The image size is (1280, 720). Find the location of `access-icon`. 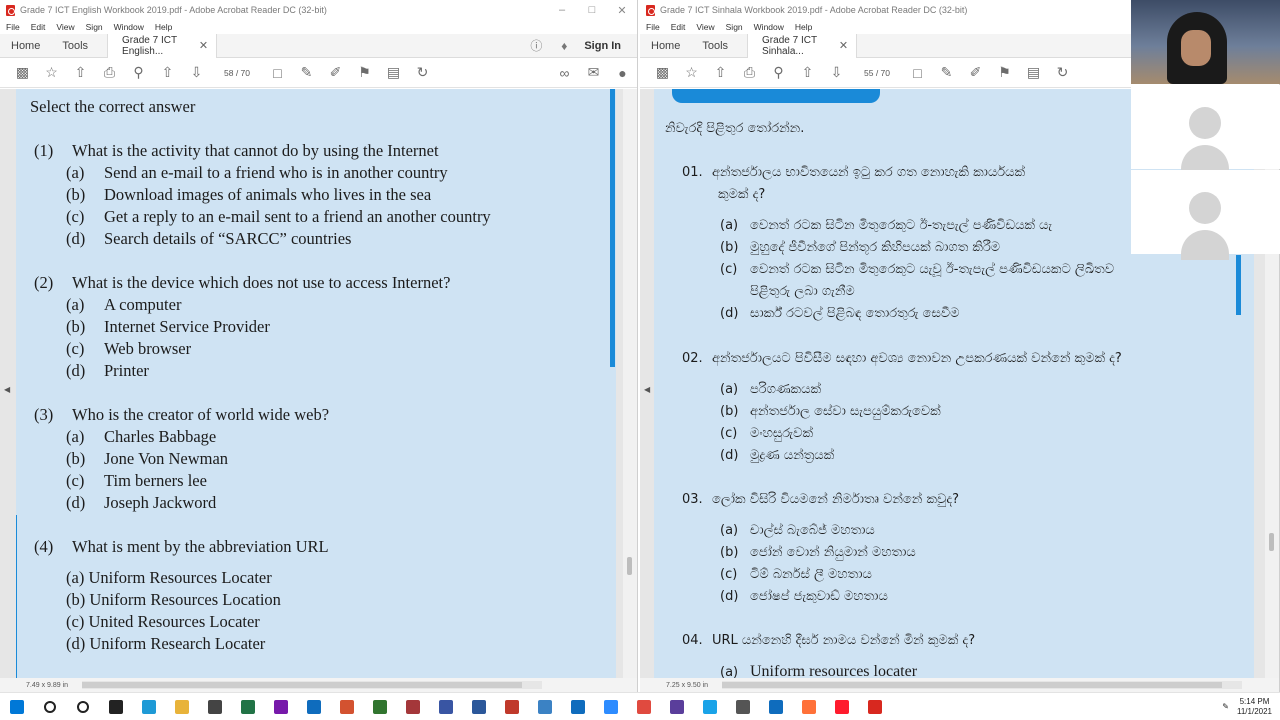

access-icon is located at coordinates (412, 706).